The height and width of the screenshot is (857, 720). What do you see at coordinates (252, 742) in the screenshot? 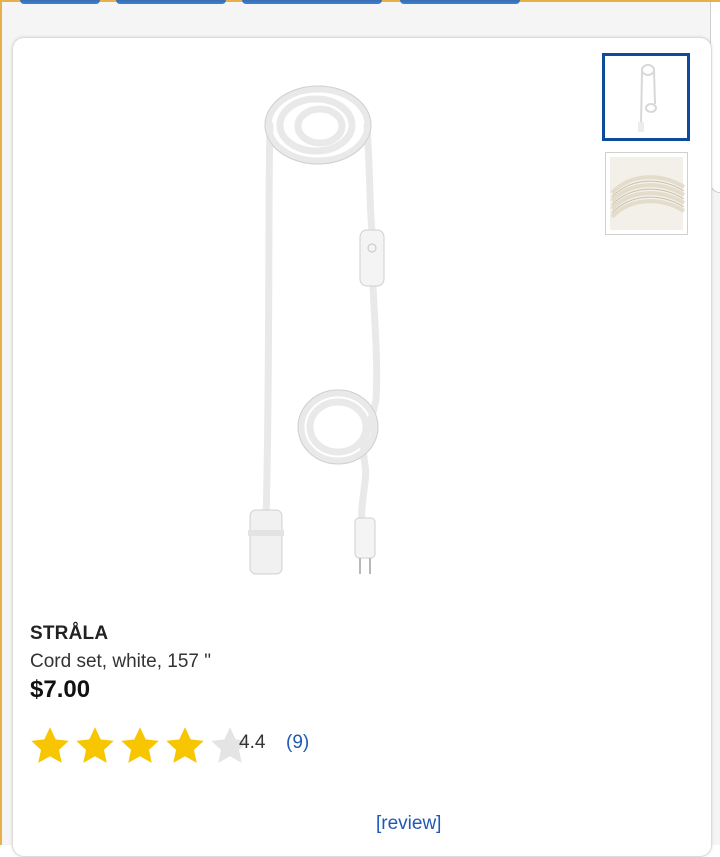
I see `rating-value: 4.4` at bounding box center [252, 742].